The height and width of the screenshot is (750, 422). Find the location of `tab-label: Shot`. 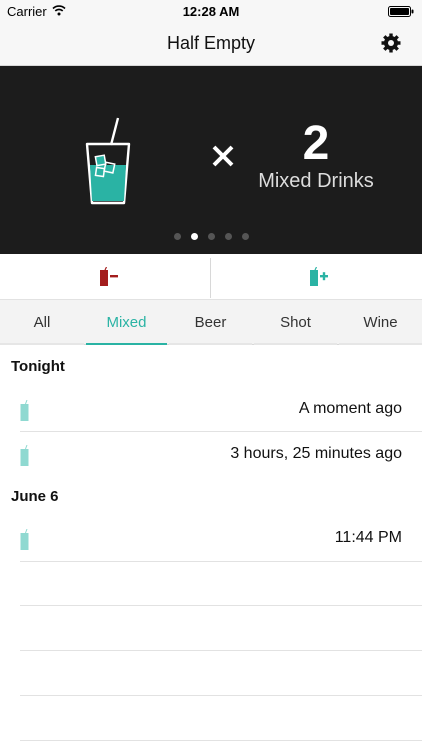

tab-label: Shot is located at coordinates (295, 322).